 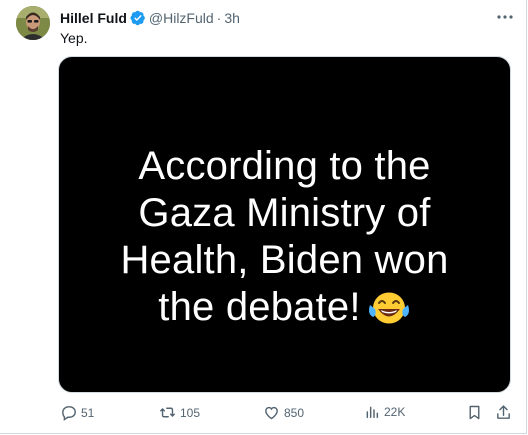 What do you see at coordinates (69, 413) in the screenshot?
I see `reply-icon` at bounding box center [69, 413].